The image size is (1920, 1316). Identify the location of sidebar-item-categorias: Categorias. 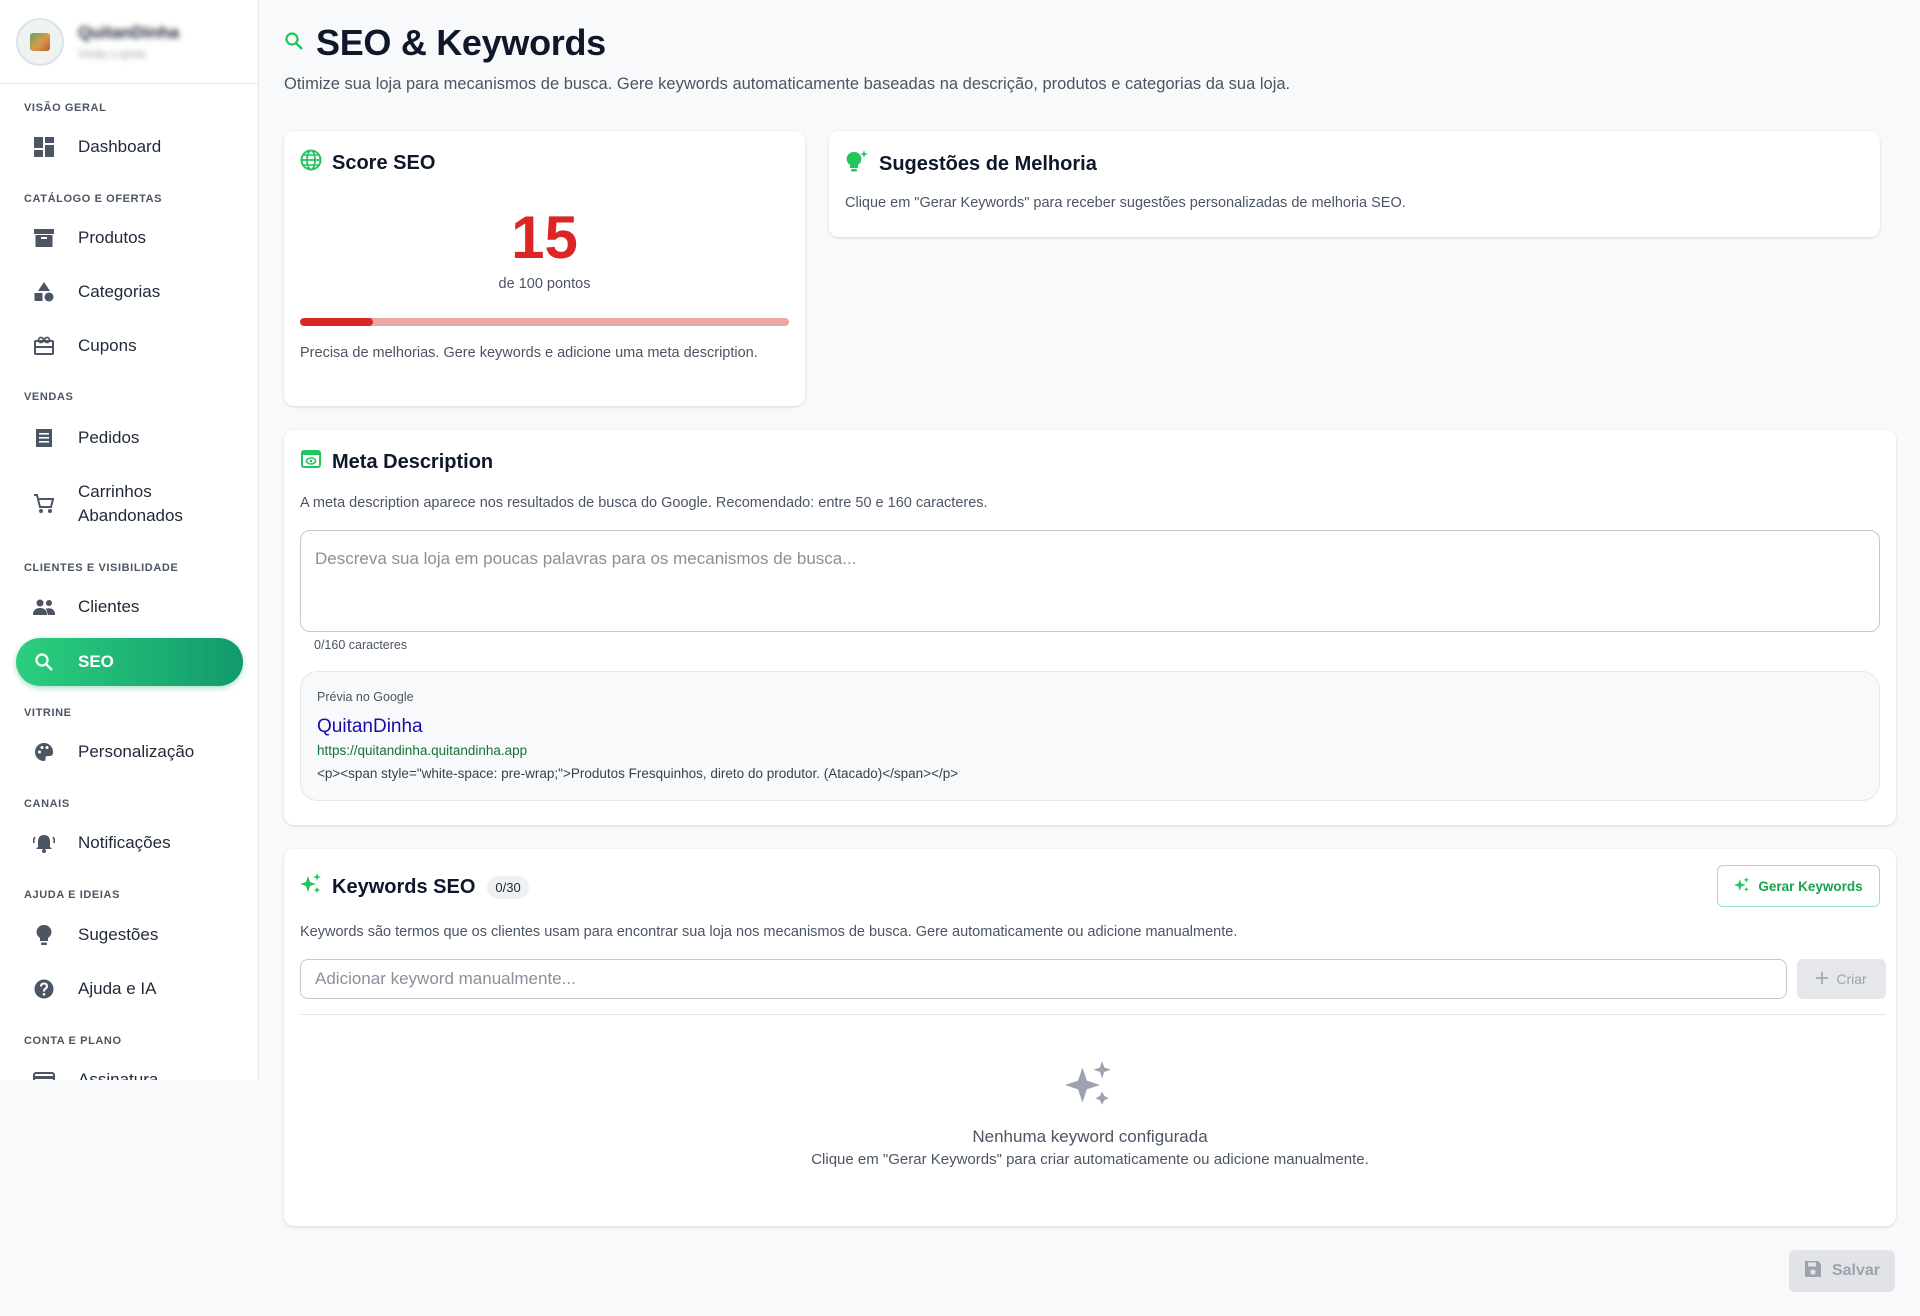
(129, 292).